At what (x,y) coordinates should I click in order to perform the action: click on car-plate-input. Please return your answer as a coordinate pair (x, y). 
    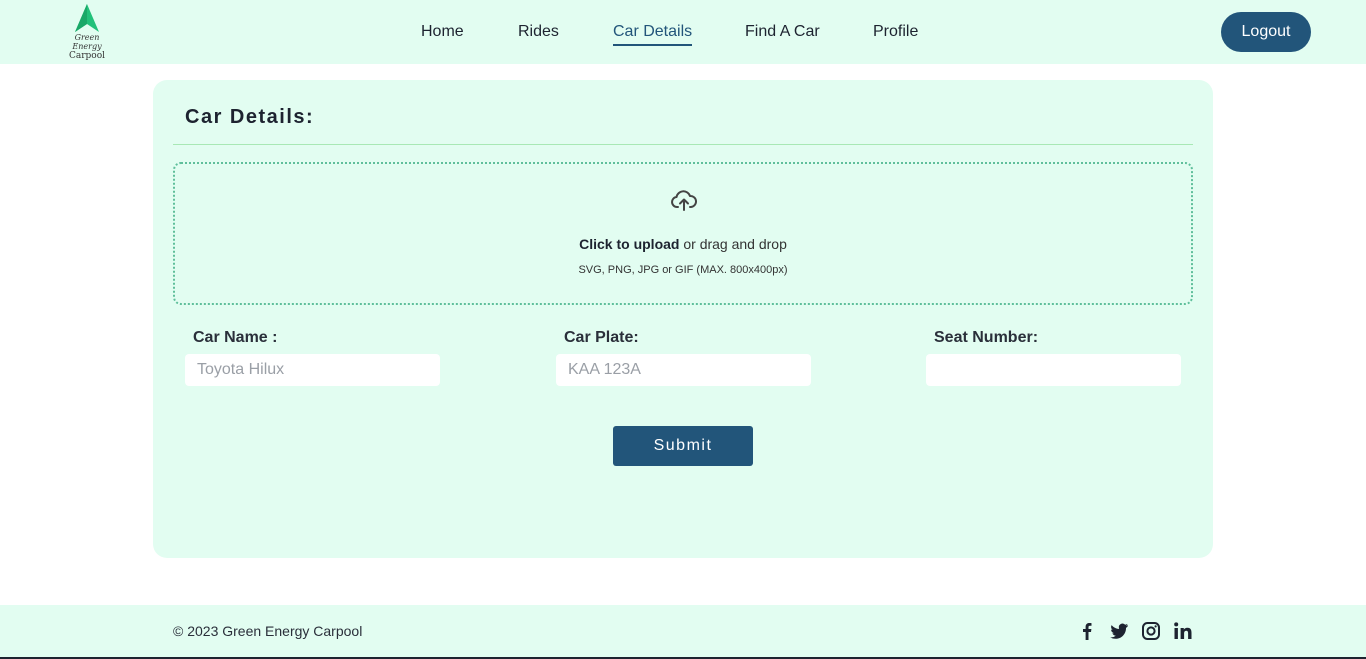
    Looking at the image, I should click on (683, 370).